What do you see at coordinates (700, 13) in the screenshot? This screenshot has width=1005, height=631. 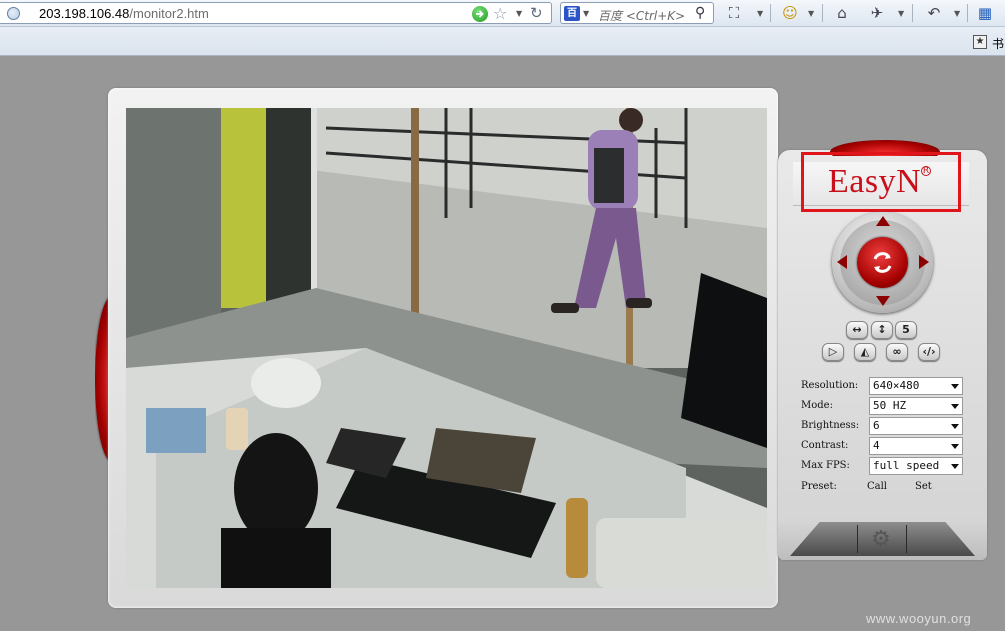 I see `magnifier-icon: ⚲` at bounding box center [700, 13].